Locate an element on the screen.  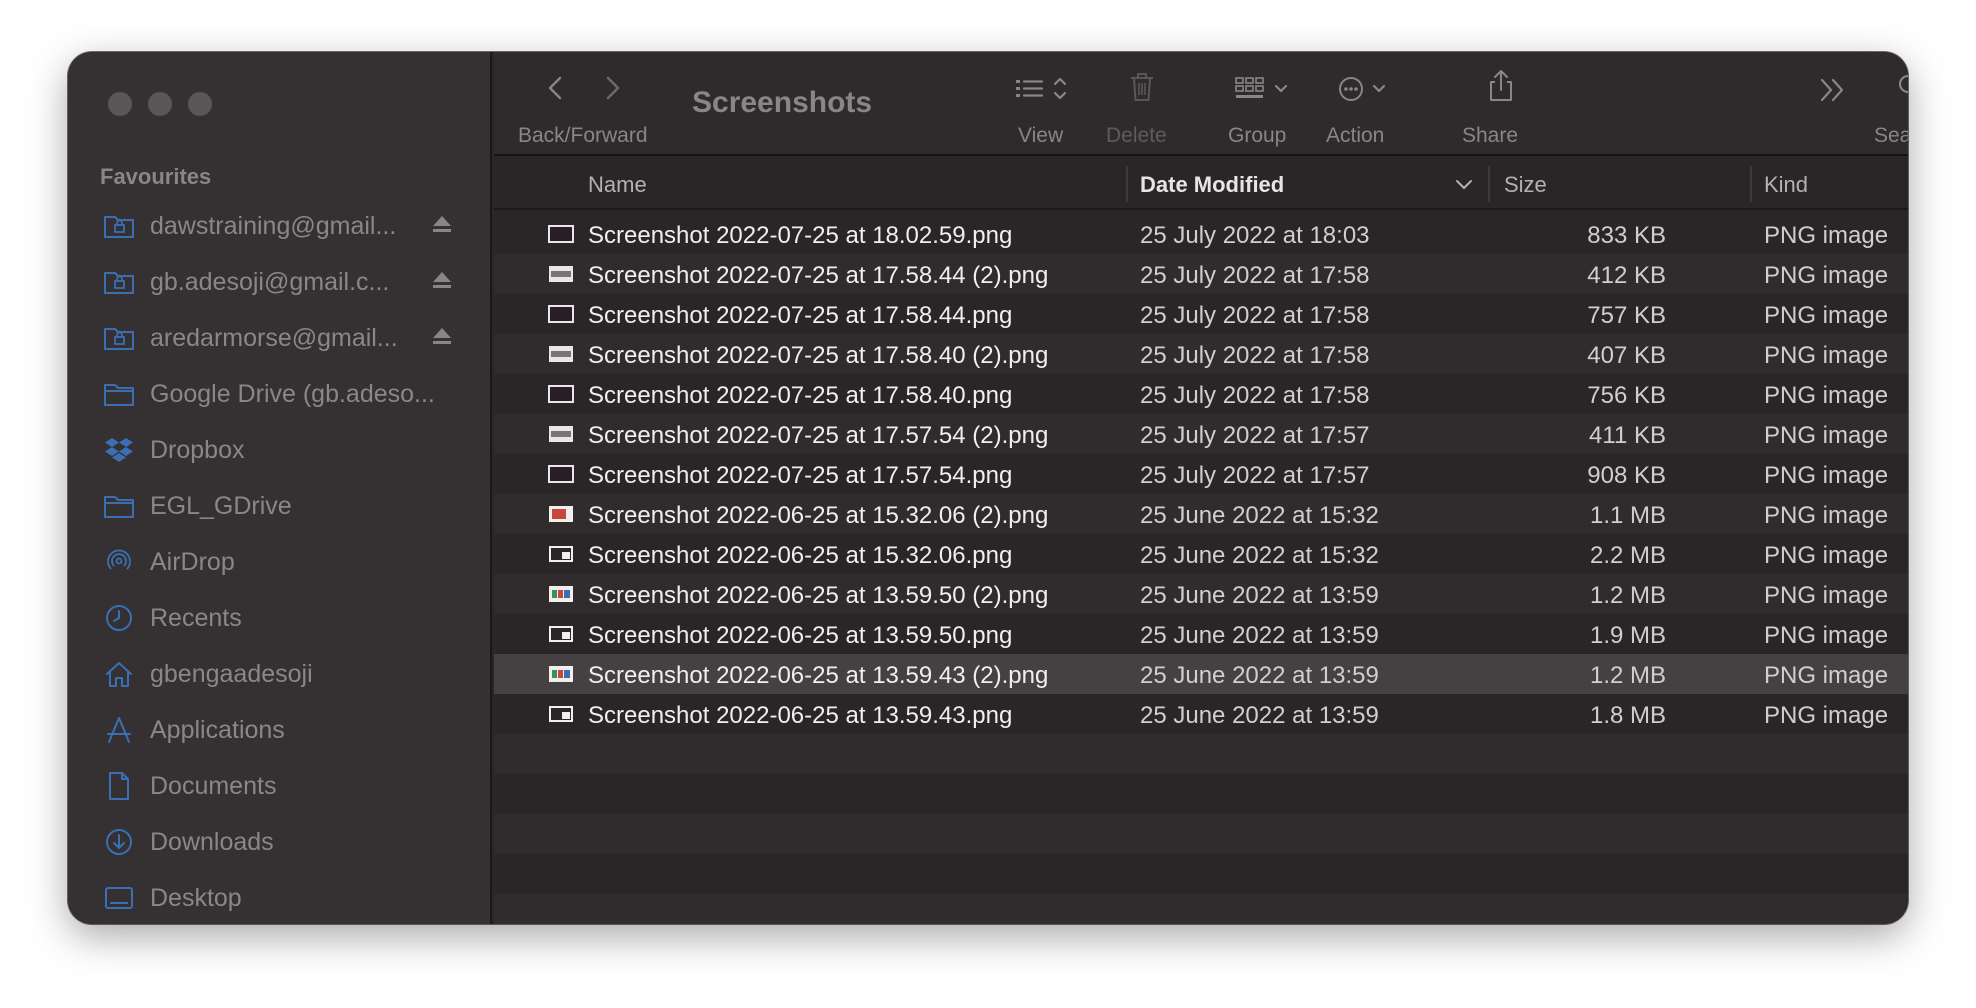
back-icon is located at coordinates (556, 88).